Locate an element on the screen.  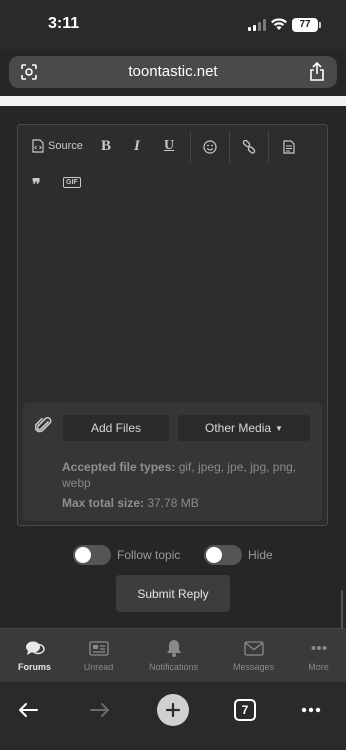
nav-messages: Messages is located at coordinates (253, 655).